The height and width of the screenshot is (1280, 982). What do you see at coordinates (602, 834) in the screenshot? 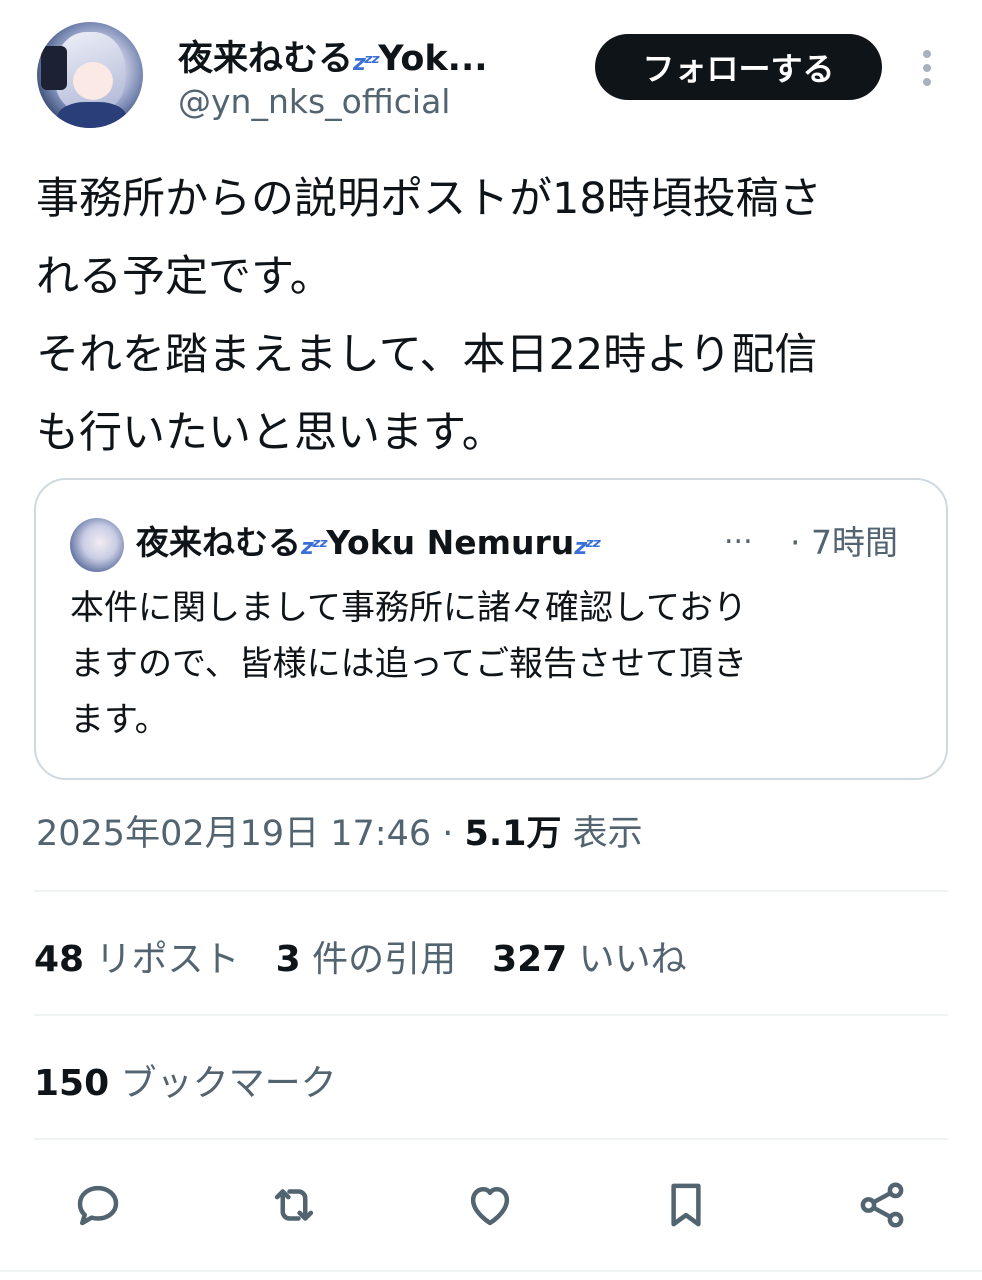
I see `views-label: 表示` at bounding box center [602, 834].